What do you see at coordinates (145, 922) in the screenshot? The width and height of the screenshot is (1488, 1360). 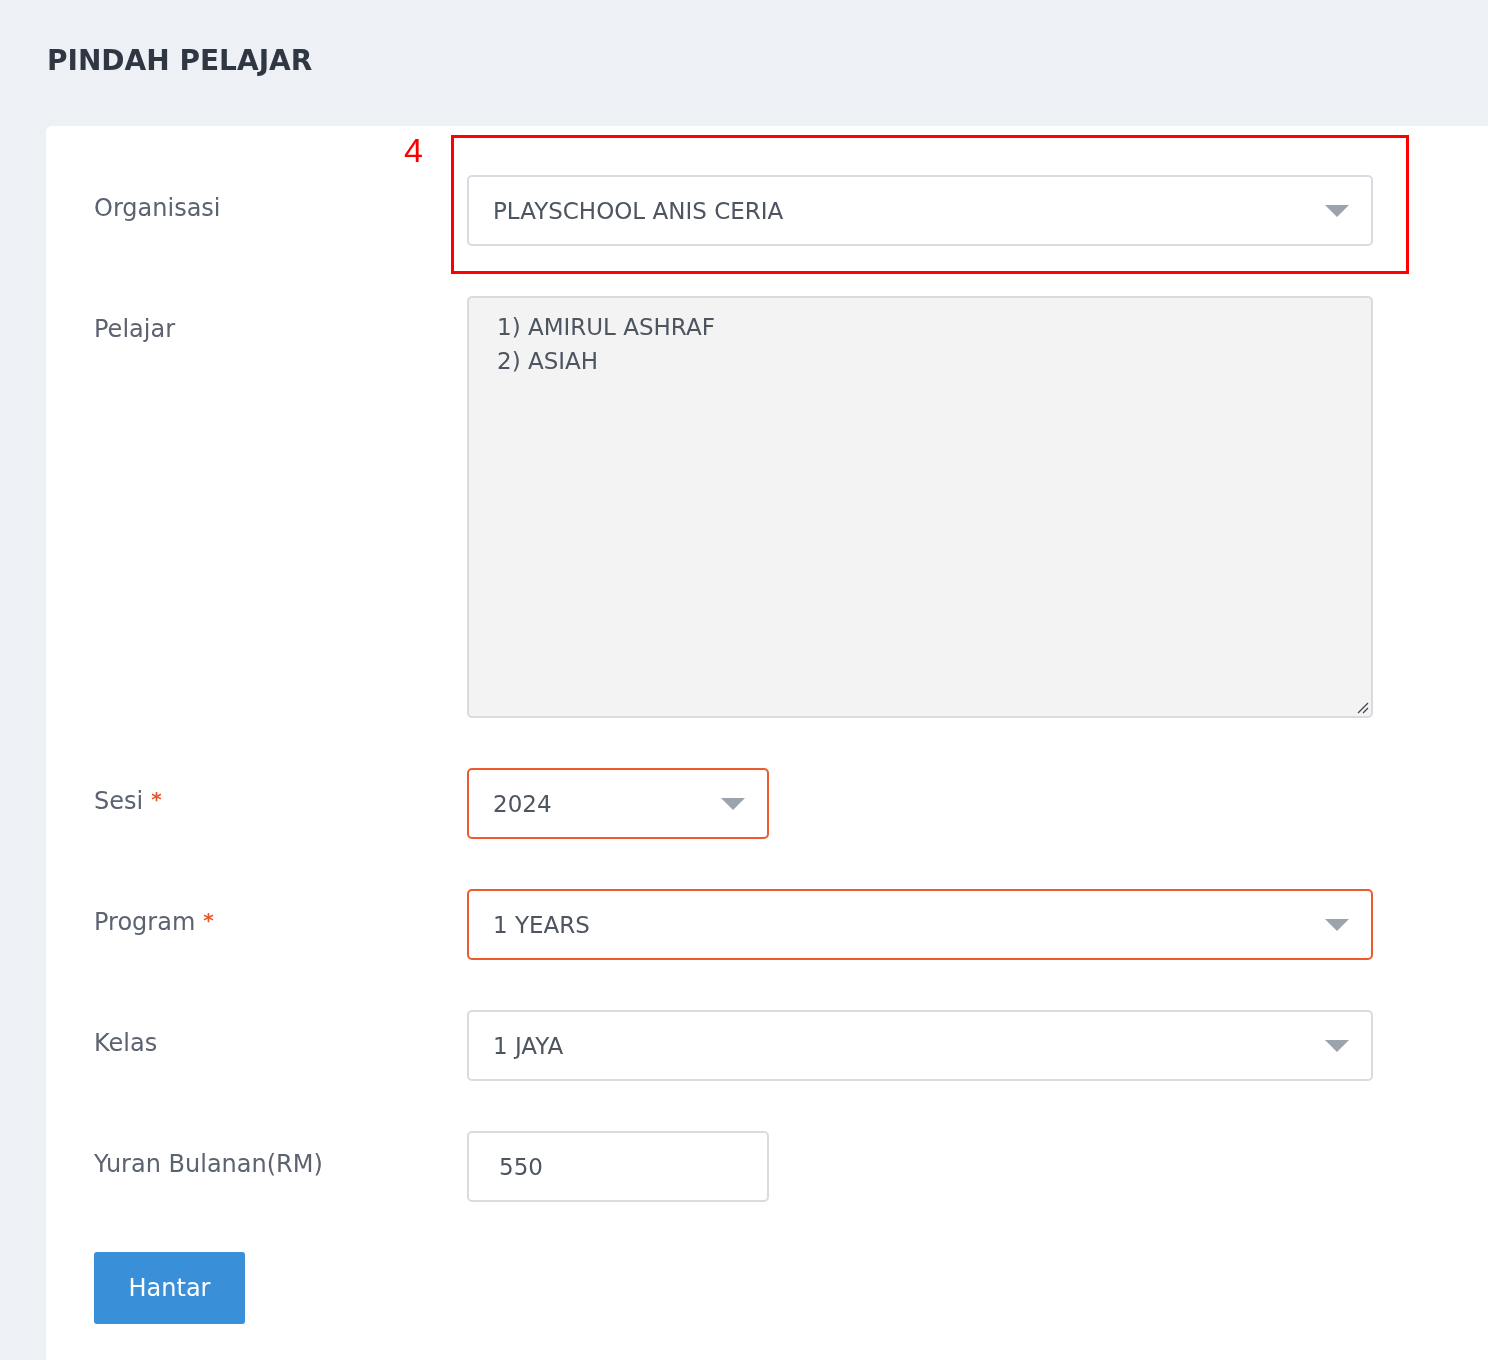 I see `field-label: Program` at bounding box center [145, 922].